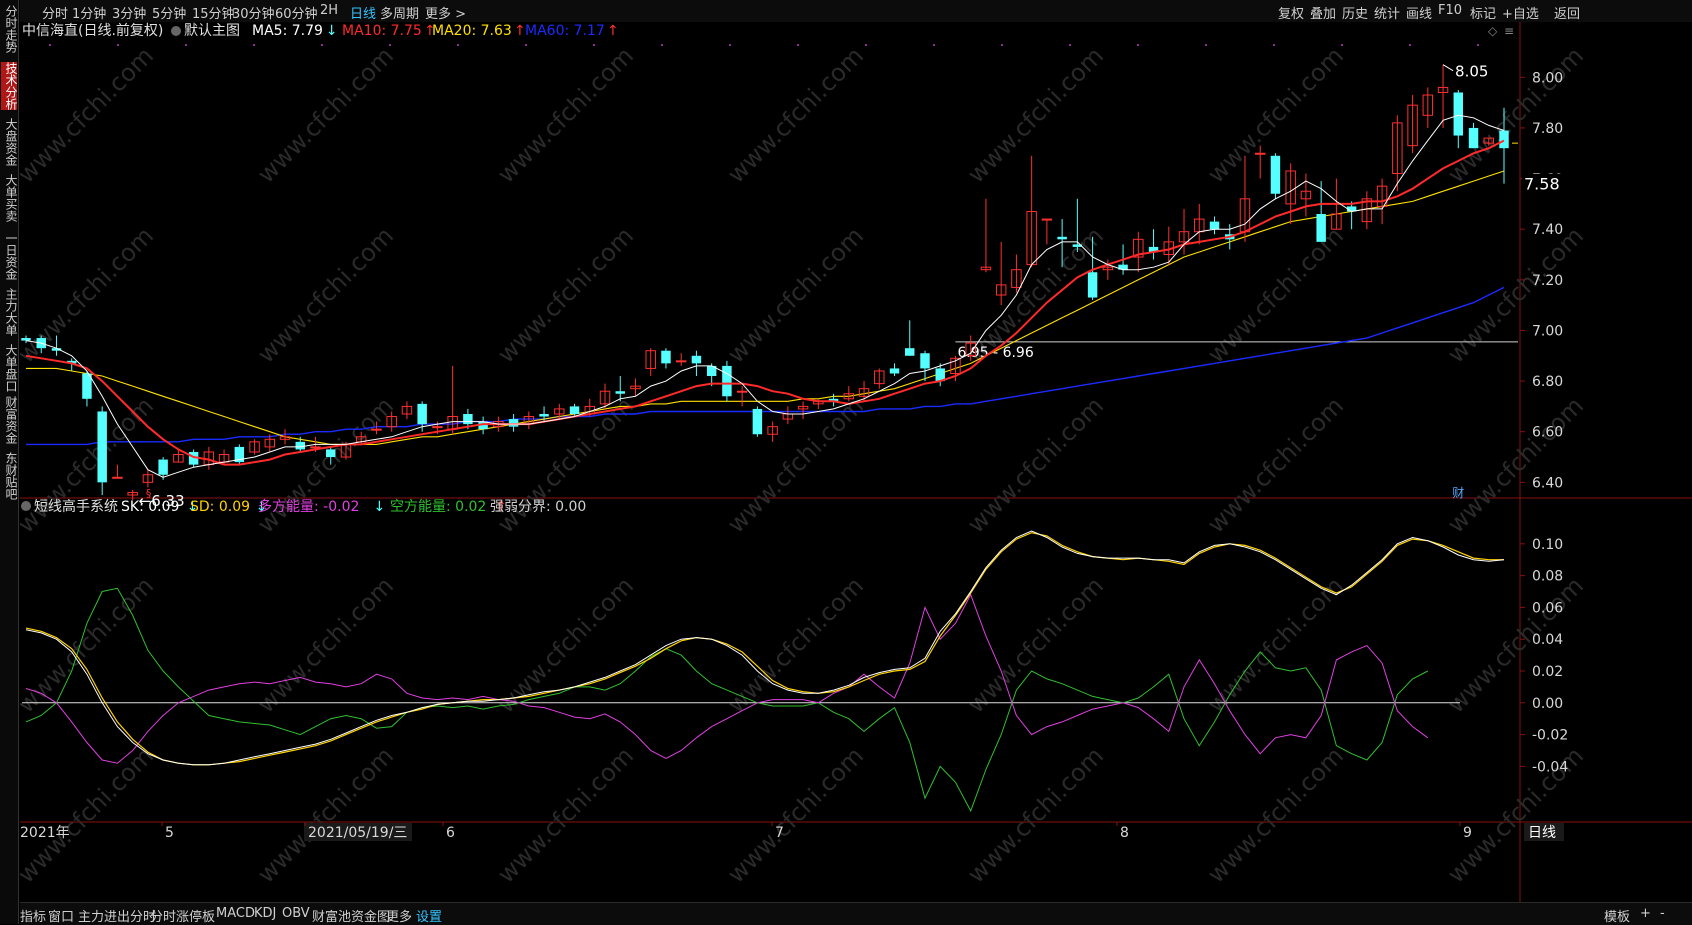 This screenshot has width=1692, height=925. Describe the element at coordinates (9, 142) in the screenshot. I see `left-tab-2: 大盘资金` at that location.